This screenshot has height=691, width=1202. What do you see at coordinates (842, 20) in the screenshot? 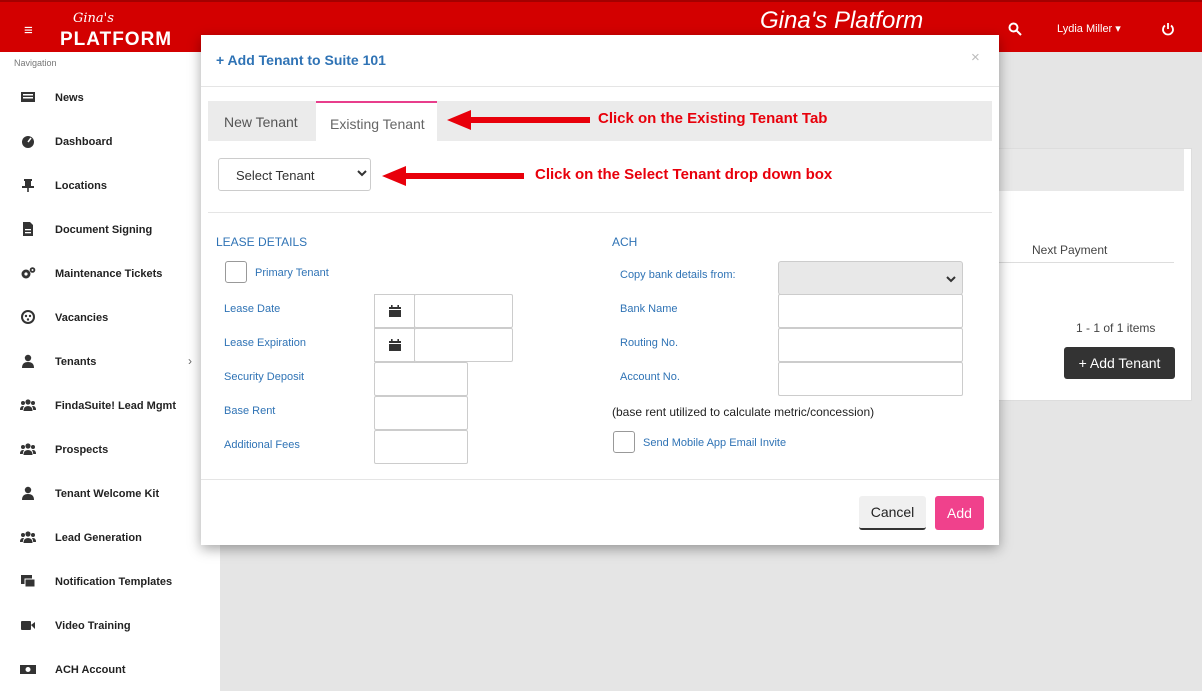
I see `platform-title: Gina's Platform` at bounding box center [842, 20].